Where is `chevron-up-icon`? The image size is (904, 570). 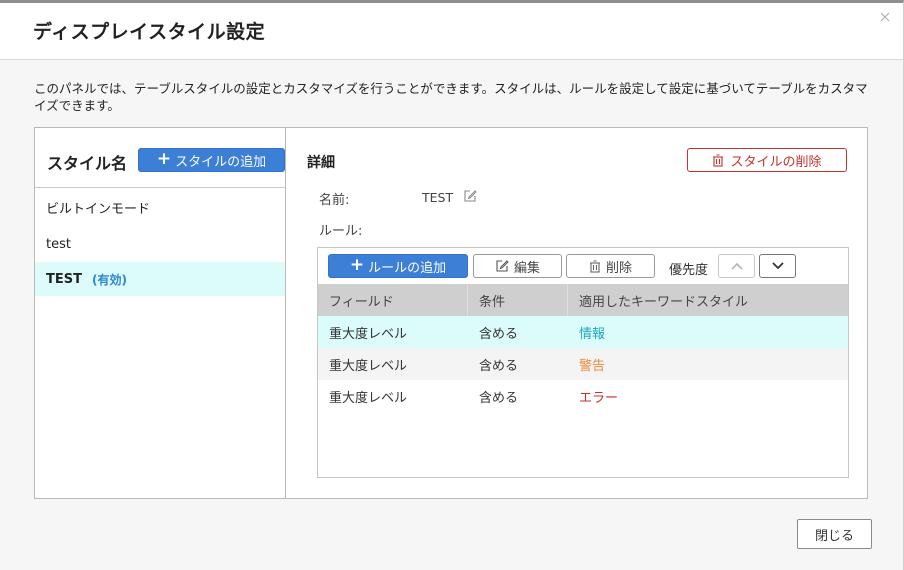
chevron-up-icon is located at coordinates (736, 266).